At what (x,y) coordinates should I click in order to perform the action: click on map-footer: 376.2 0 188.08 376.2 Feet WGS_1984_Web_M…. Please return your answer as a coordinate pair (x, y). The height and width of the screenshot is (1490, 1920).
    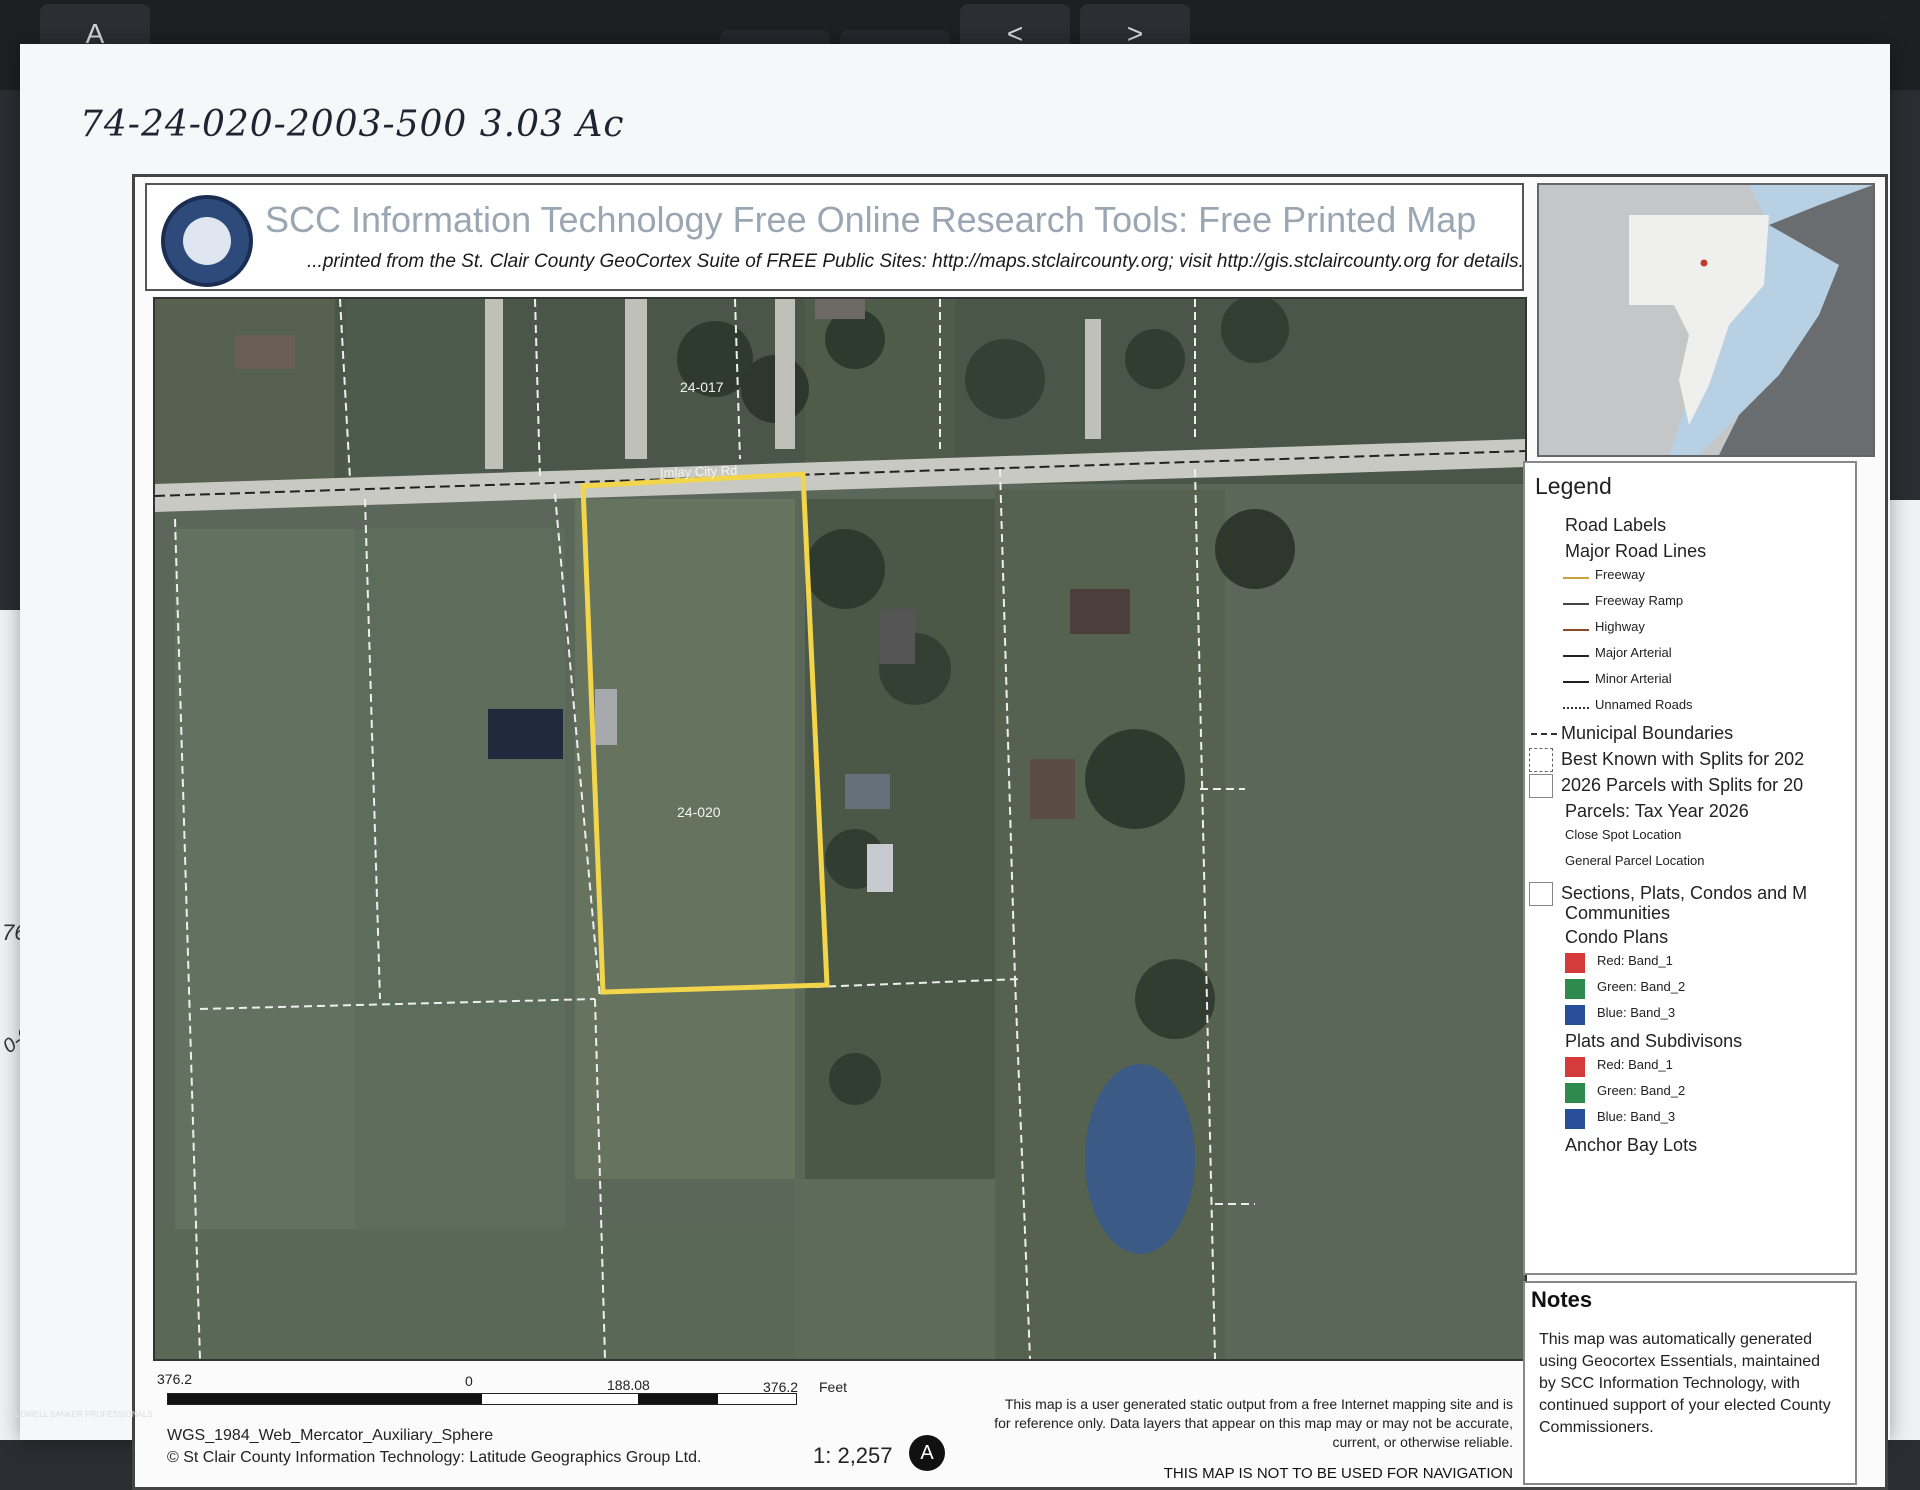
    Looking at the image, I should click on (836, 1424).